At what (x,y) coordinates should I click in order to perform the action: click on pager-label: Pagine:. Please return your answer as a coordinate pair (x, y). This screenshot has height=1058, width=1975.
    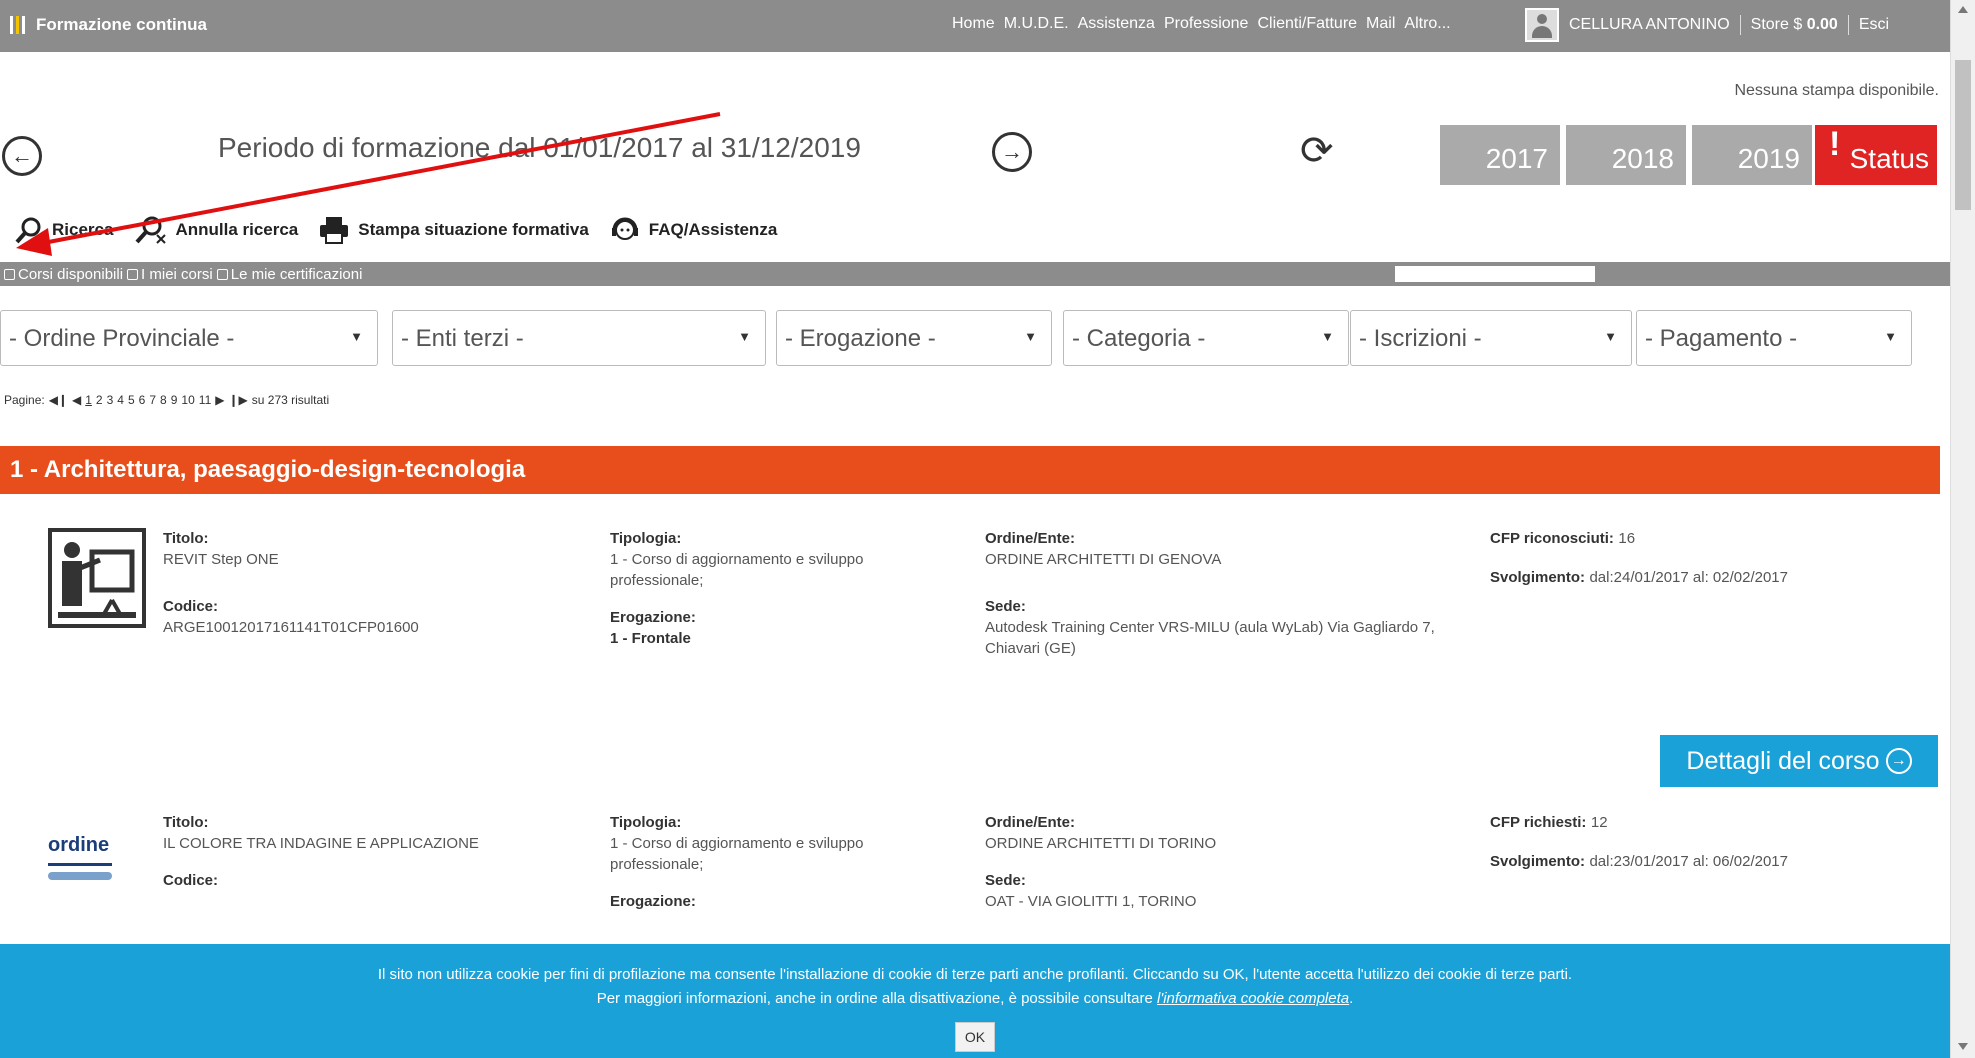
    Looking at the image, I should click on (24, 400).